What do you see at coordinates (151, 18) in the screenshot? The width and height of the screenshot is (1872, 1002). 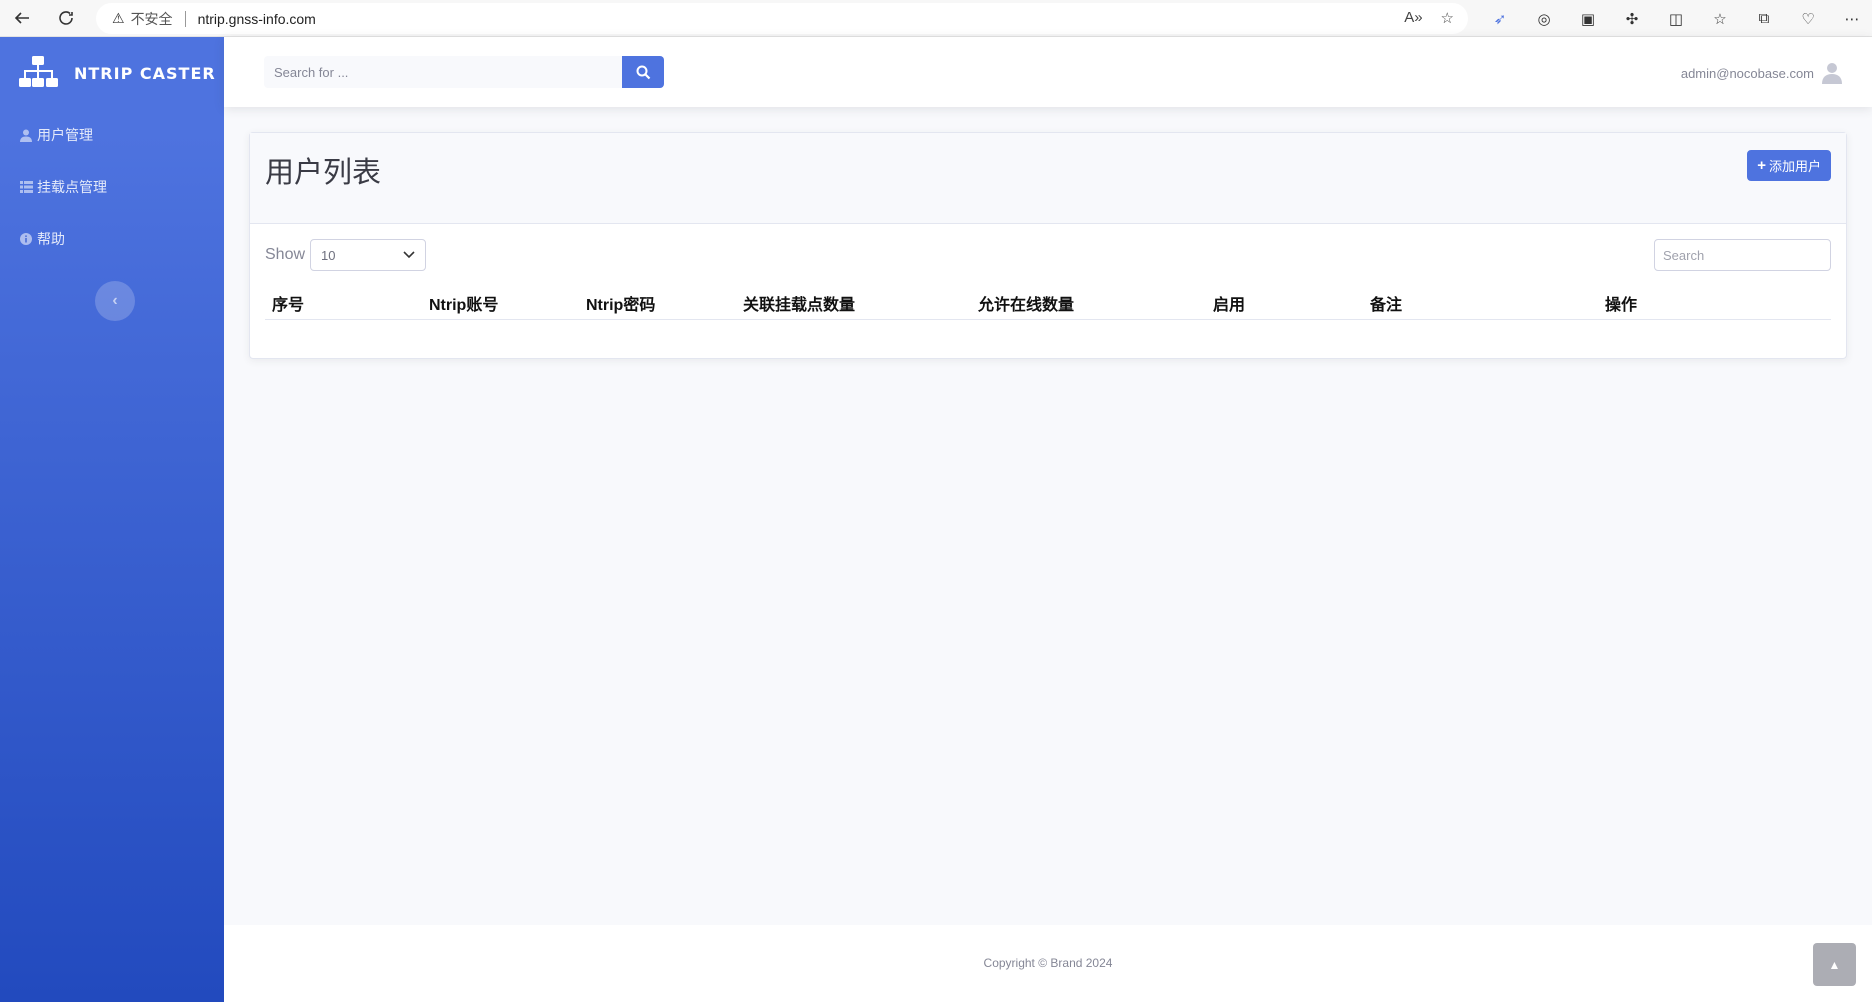 I see `security-label: 不安全` at bounding box center [151, 18].